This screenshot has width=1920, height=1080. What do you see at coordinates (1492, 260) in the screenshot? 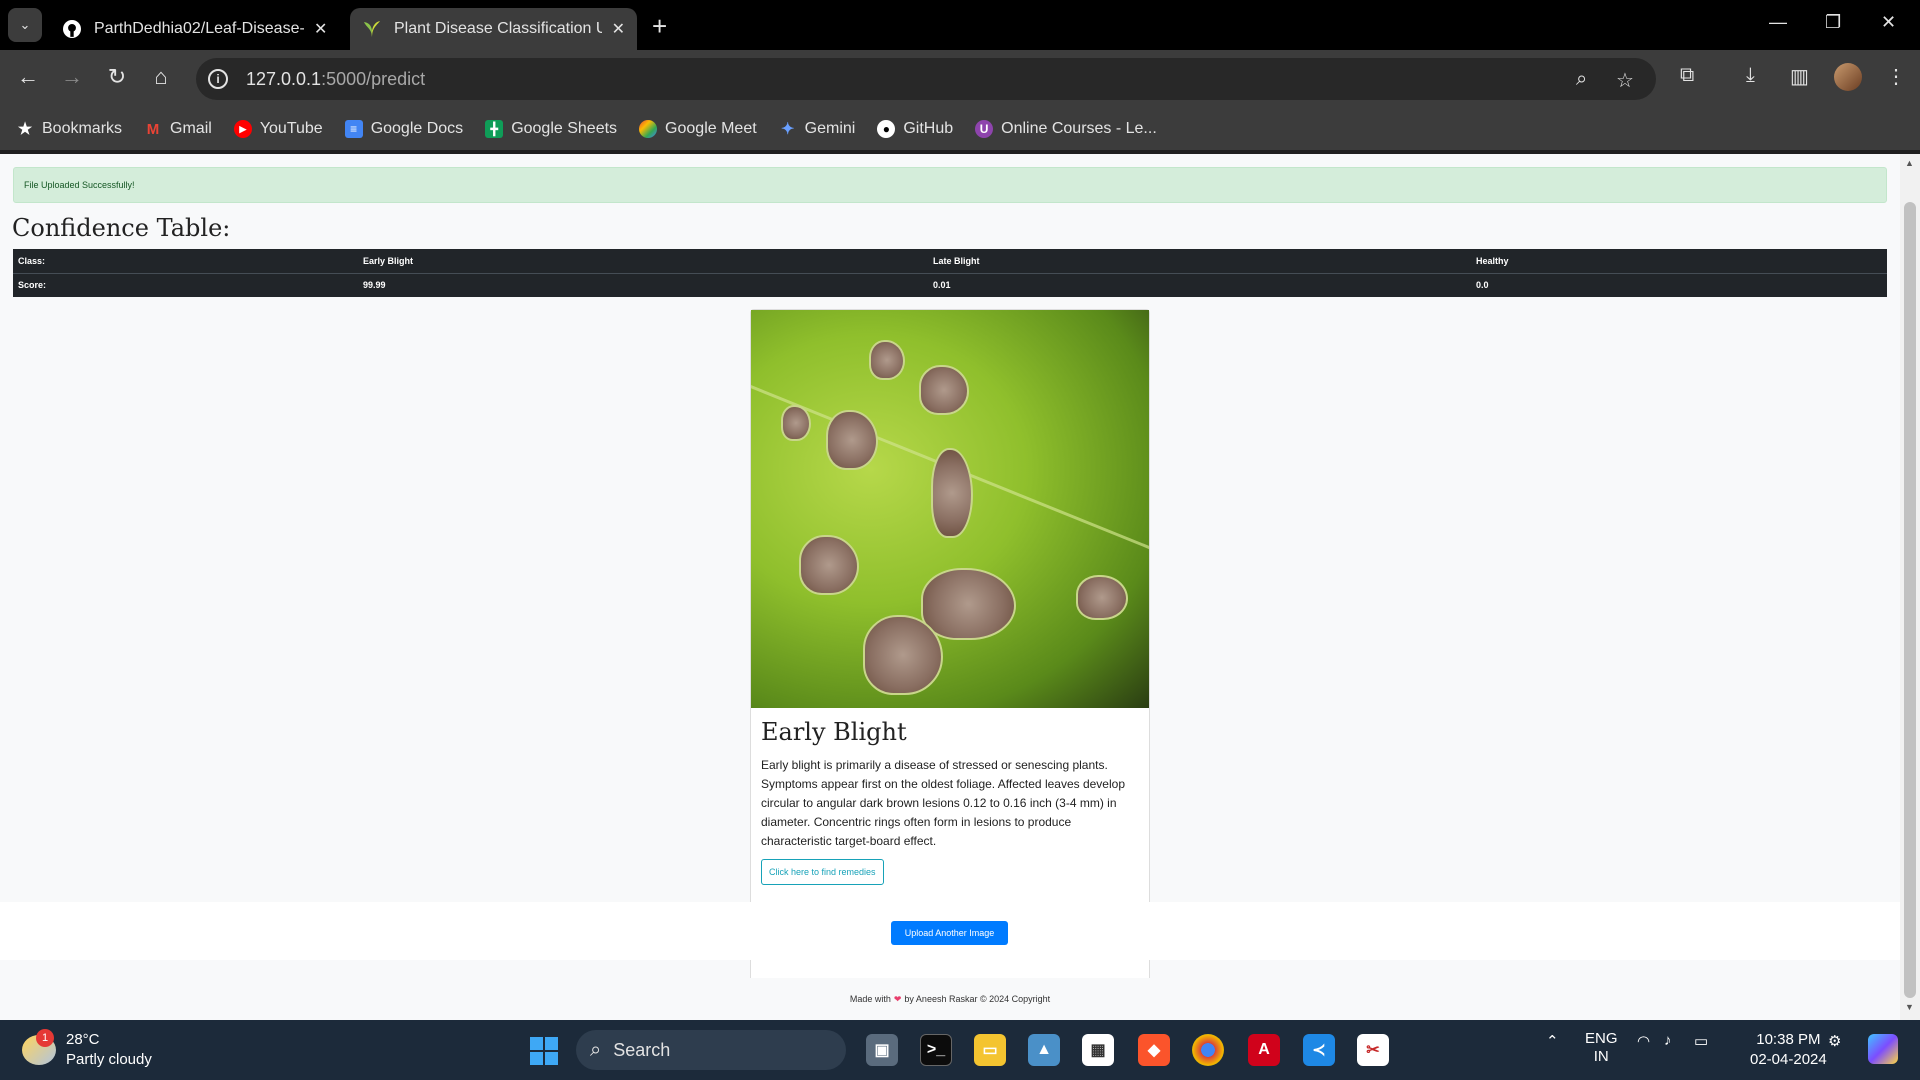
I see `table-cell: Healthy` at bounding box center [1492, 260].